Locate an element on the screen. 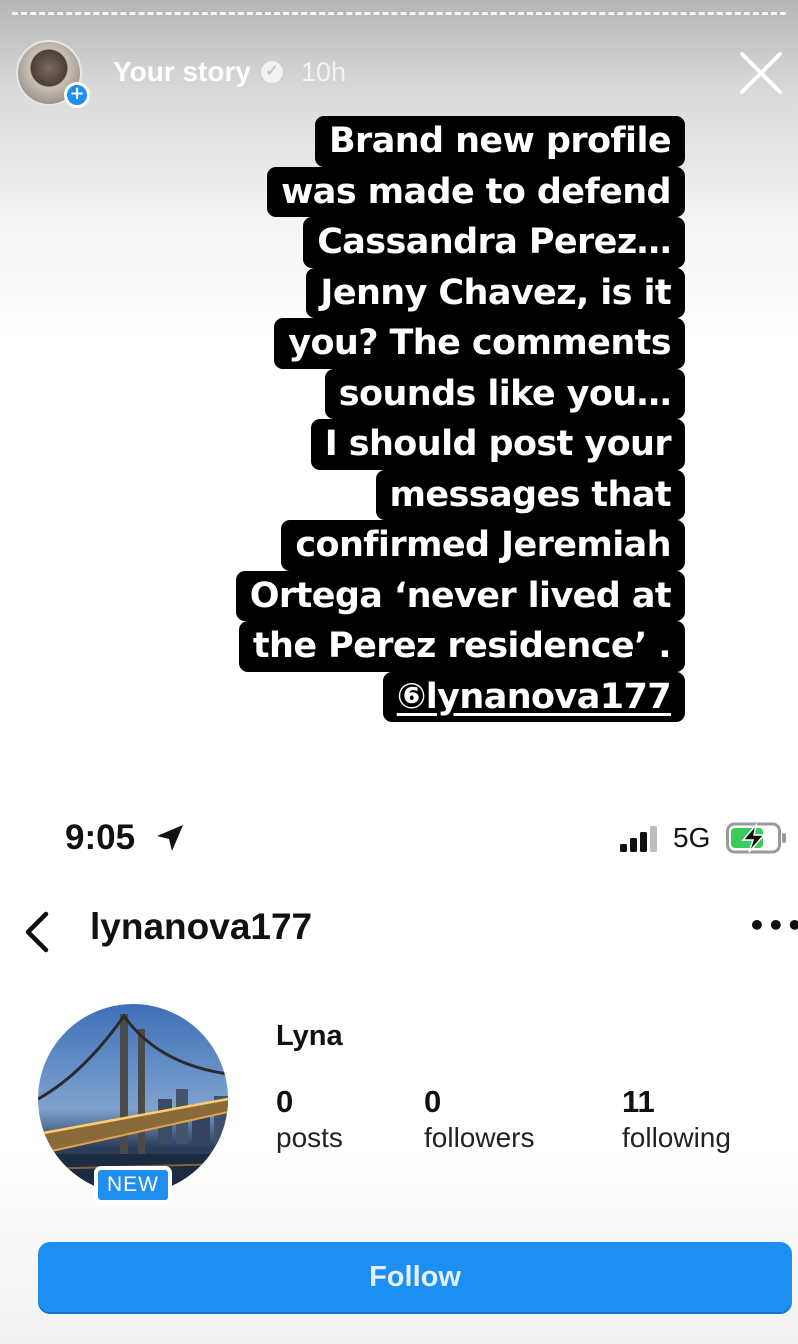  more-options-icon: ••• is located at coordinates (773, 926).